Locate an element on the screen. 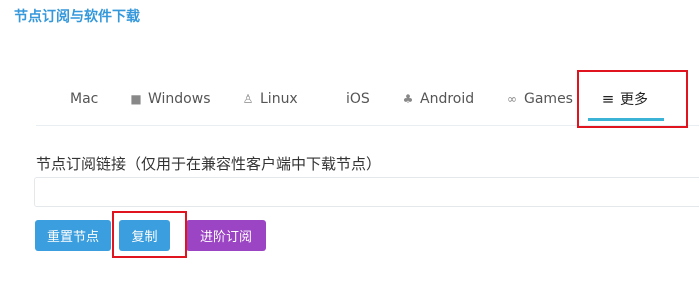 This screenshot has height=293, width=699. linux-icon: ♙ is located at coordinates (248, 99).